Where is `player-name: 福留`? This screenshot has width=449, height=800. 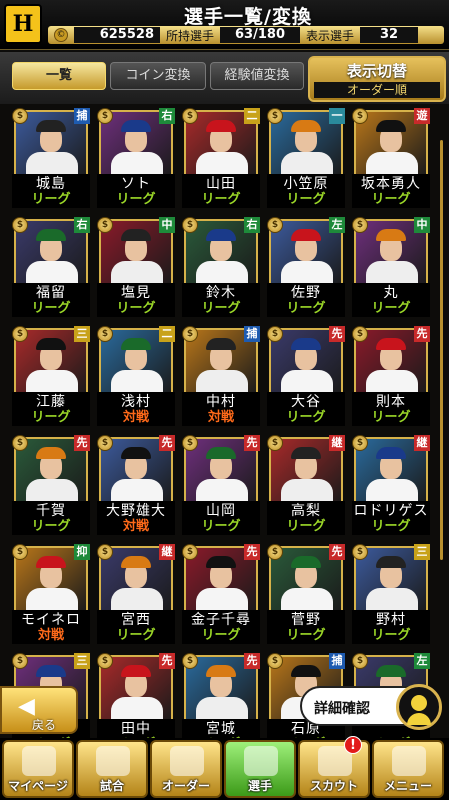
player-name: 福留 is located at coordinates (51, 293).